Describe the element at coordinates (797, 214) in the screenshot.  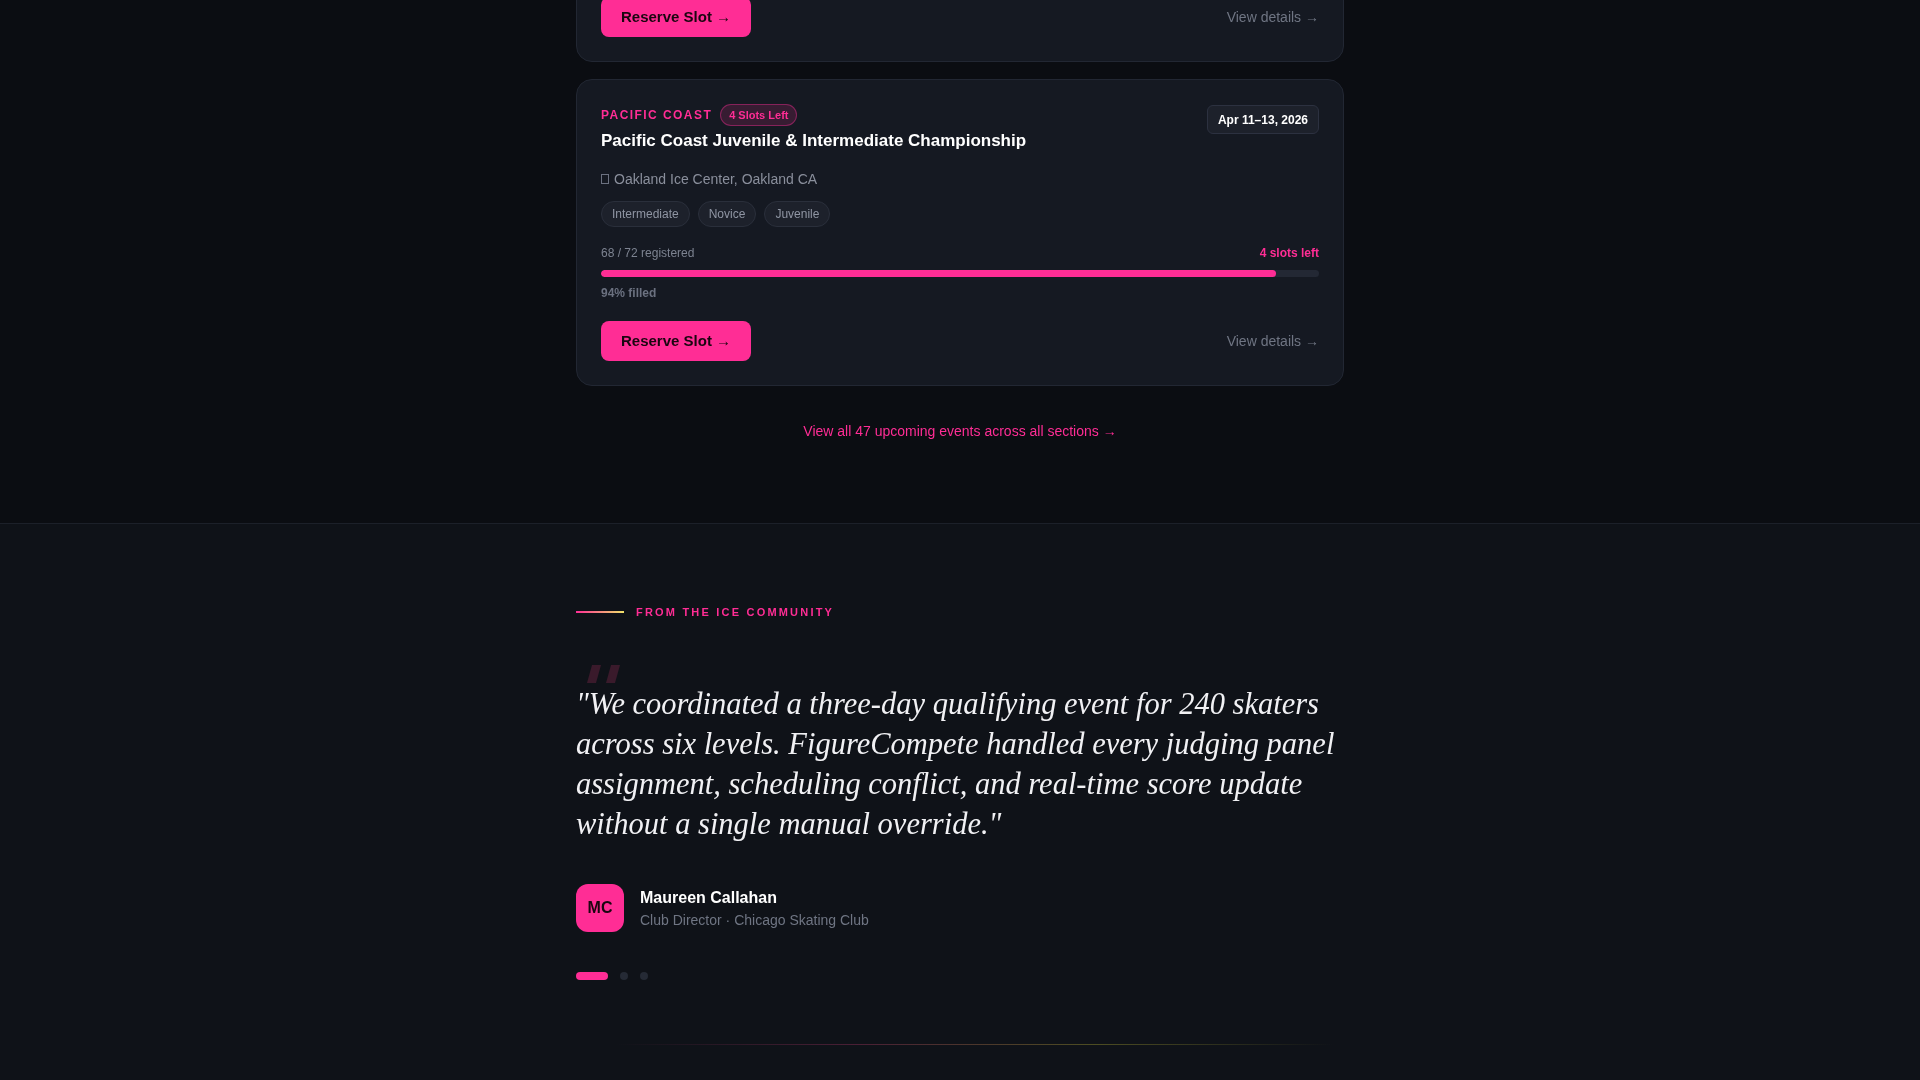
I see `level-tag: Juvenile` at that location.